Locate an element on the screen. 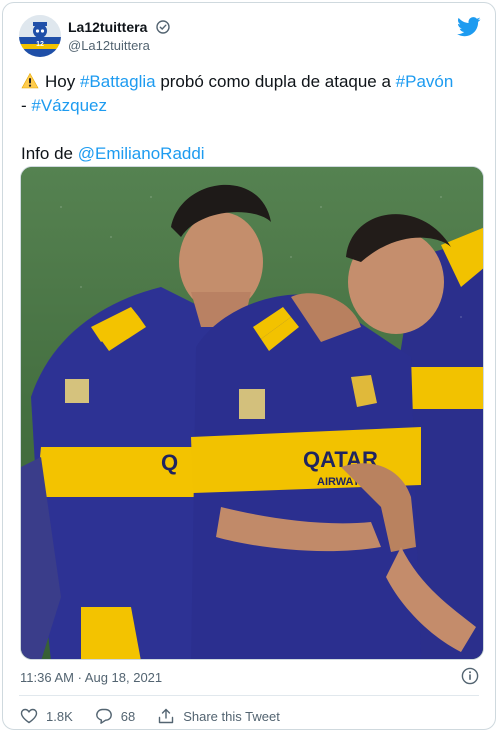  tweet-line-3: Info de @EmilianoRaddi is located at coordinates (252, 154).